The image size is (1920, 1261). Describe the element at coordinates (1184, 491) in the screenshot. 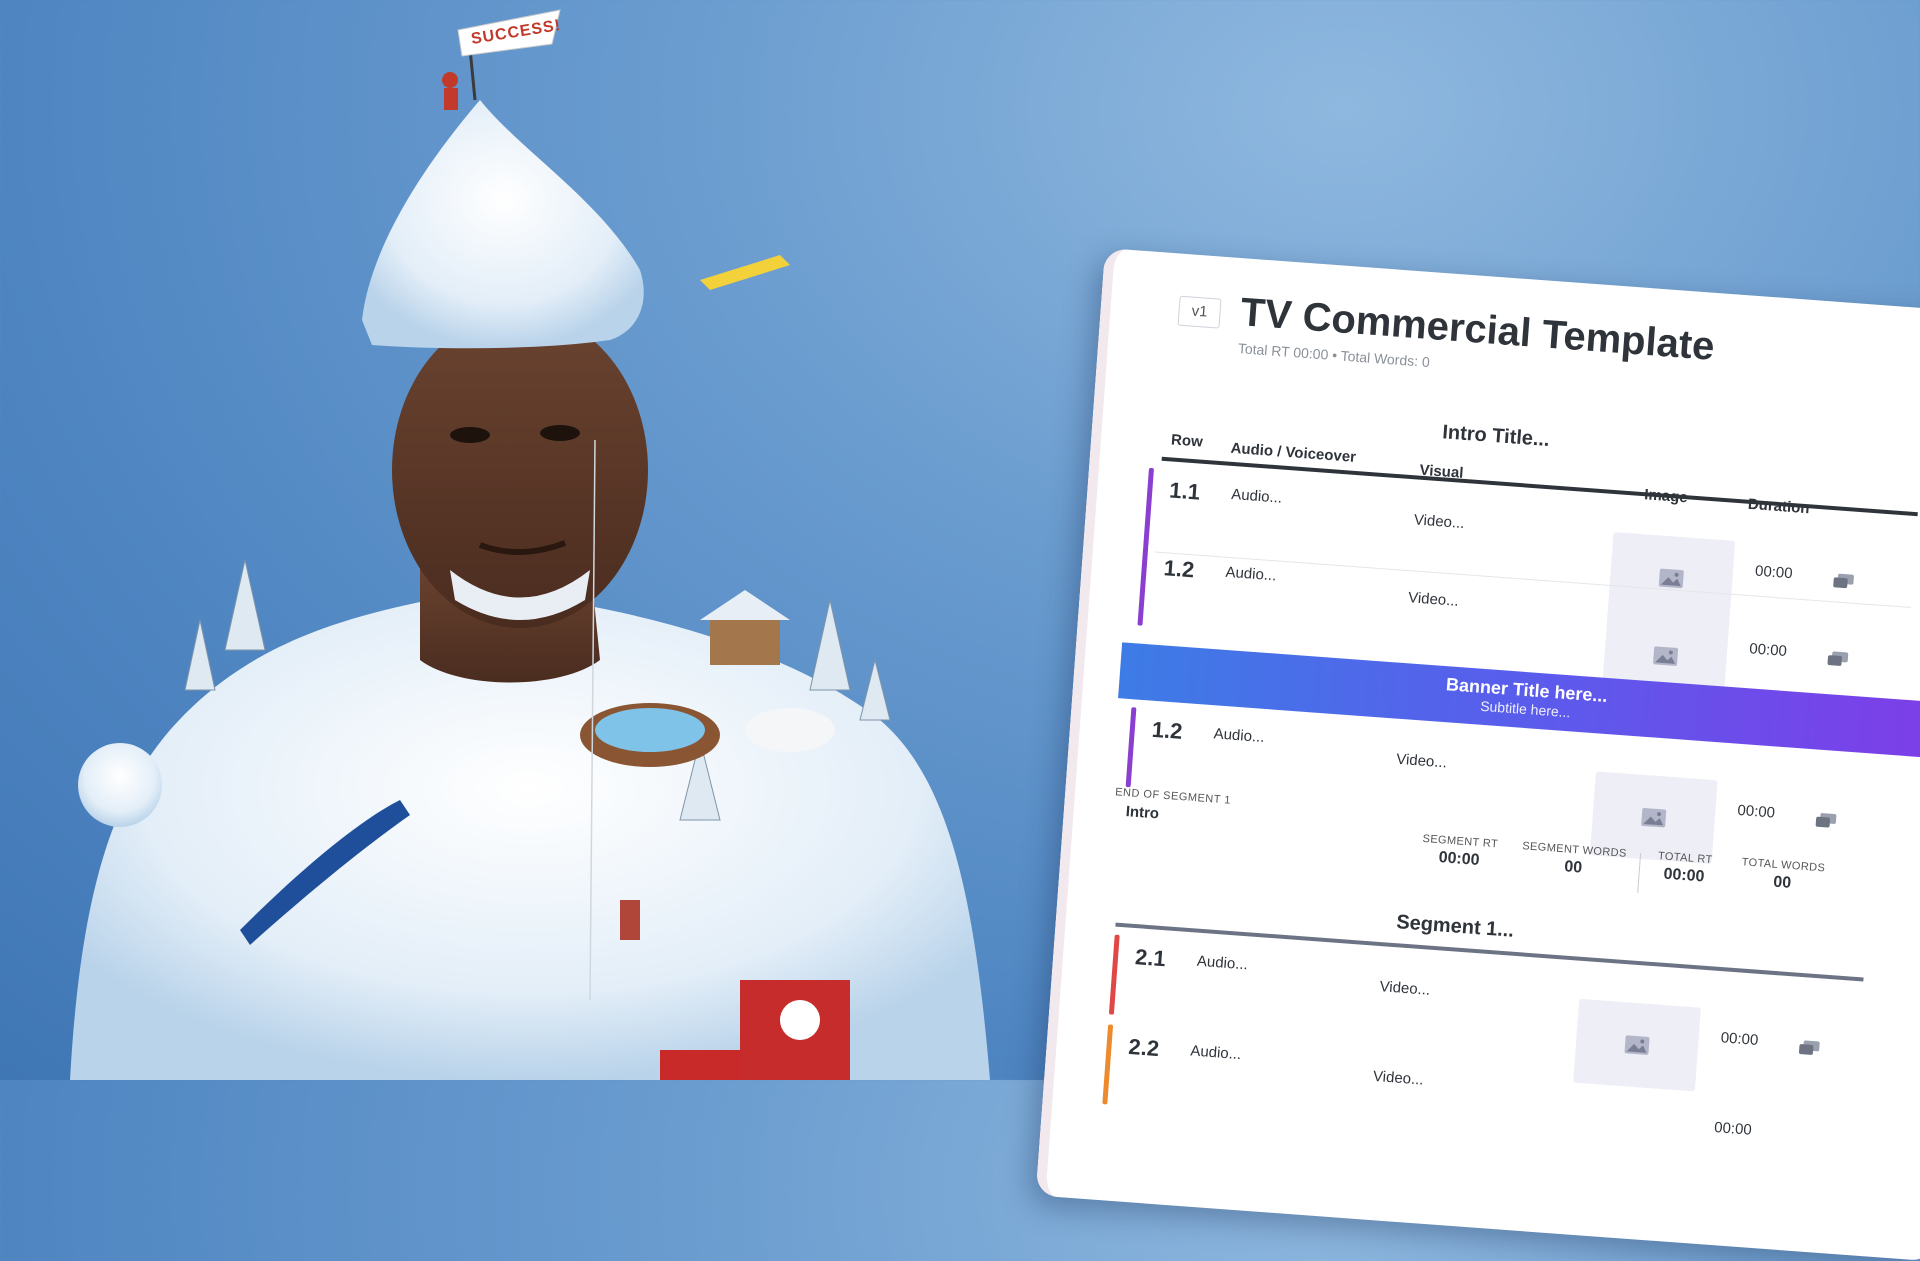

I see `row-number: 1.1` at that location.